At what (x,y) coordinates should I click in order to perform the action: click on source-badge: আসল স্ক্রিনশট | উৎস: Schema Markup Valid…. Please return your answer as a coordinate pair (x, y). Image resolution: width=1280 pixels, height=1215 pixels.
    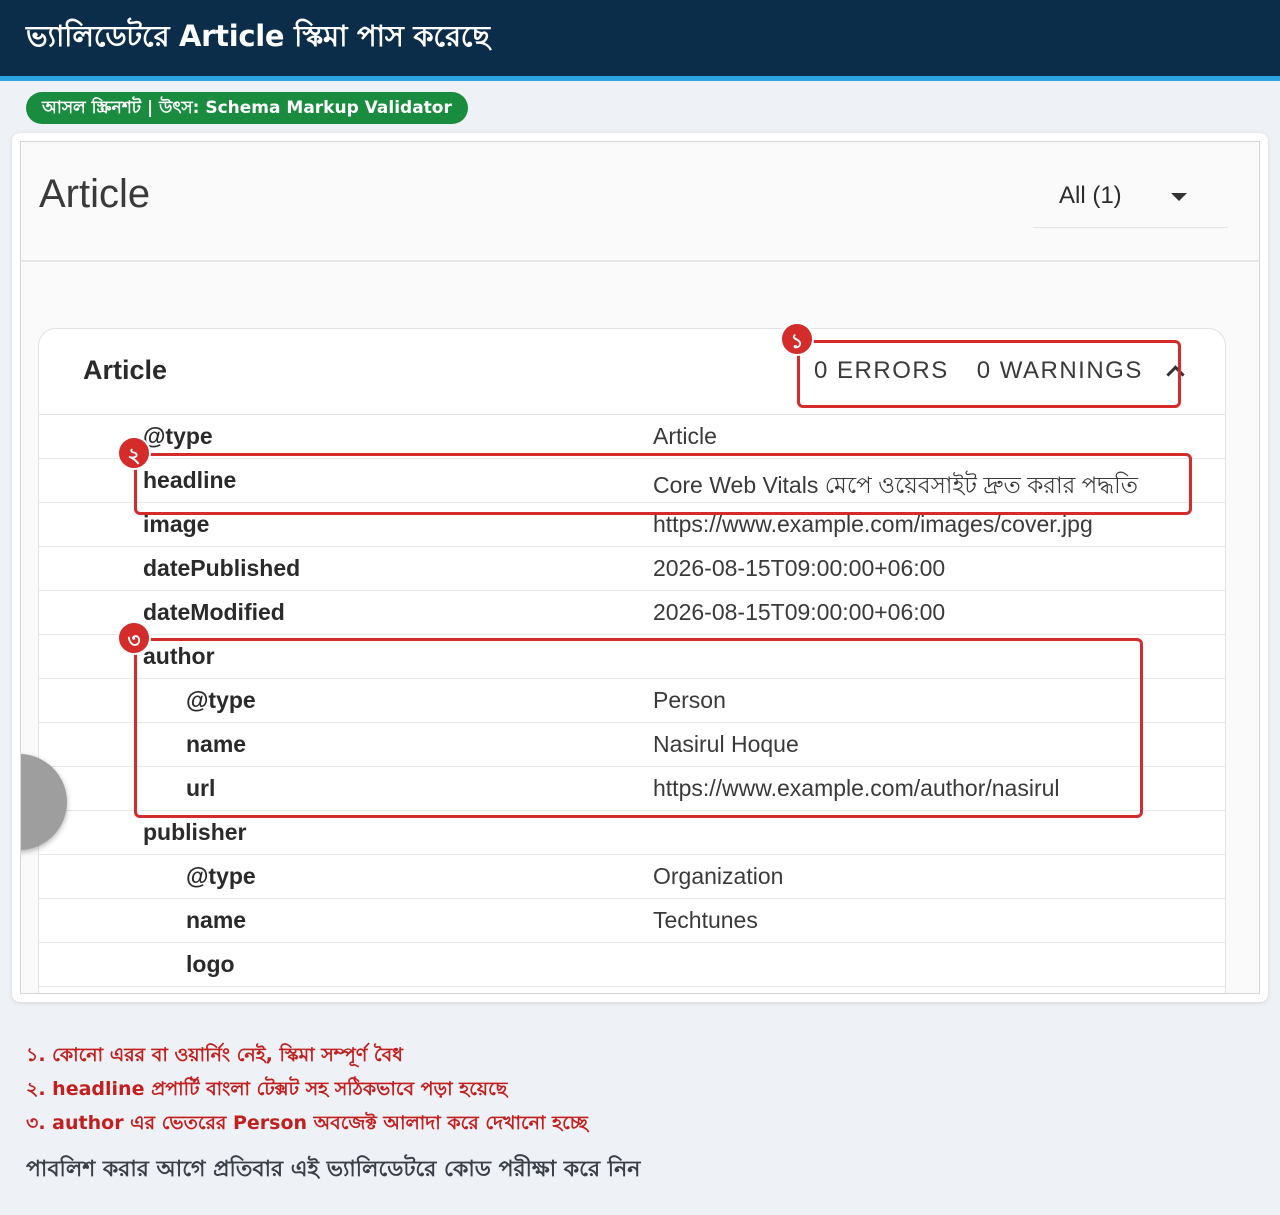
    Looking at the image, I should click on (247, 108).